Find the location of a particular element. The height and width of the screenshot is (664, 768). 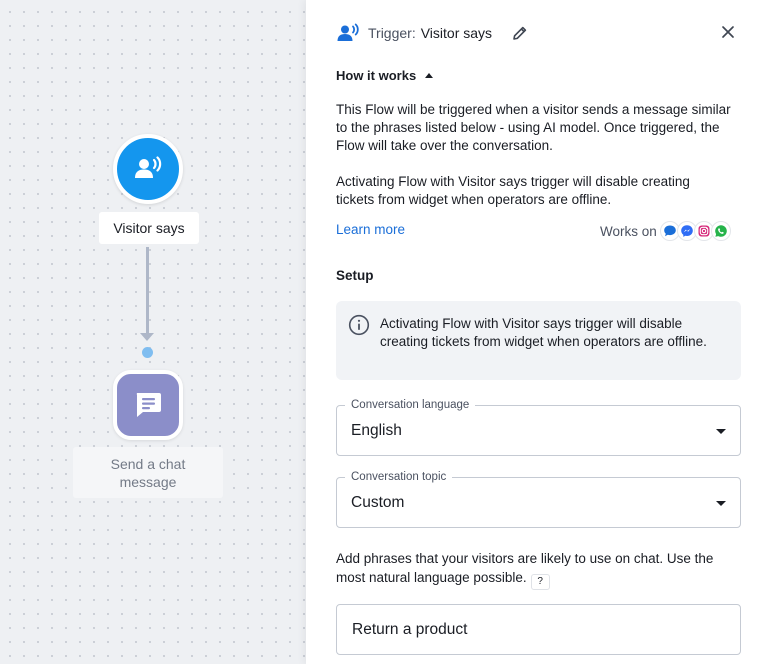

pencil-icon is located at coordinates (520, 33).